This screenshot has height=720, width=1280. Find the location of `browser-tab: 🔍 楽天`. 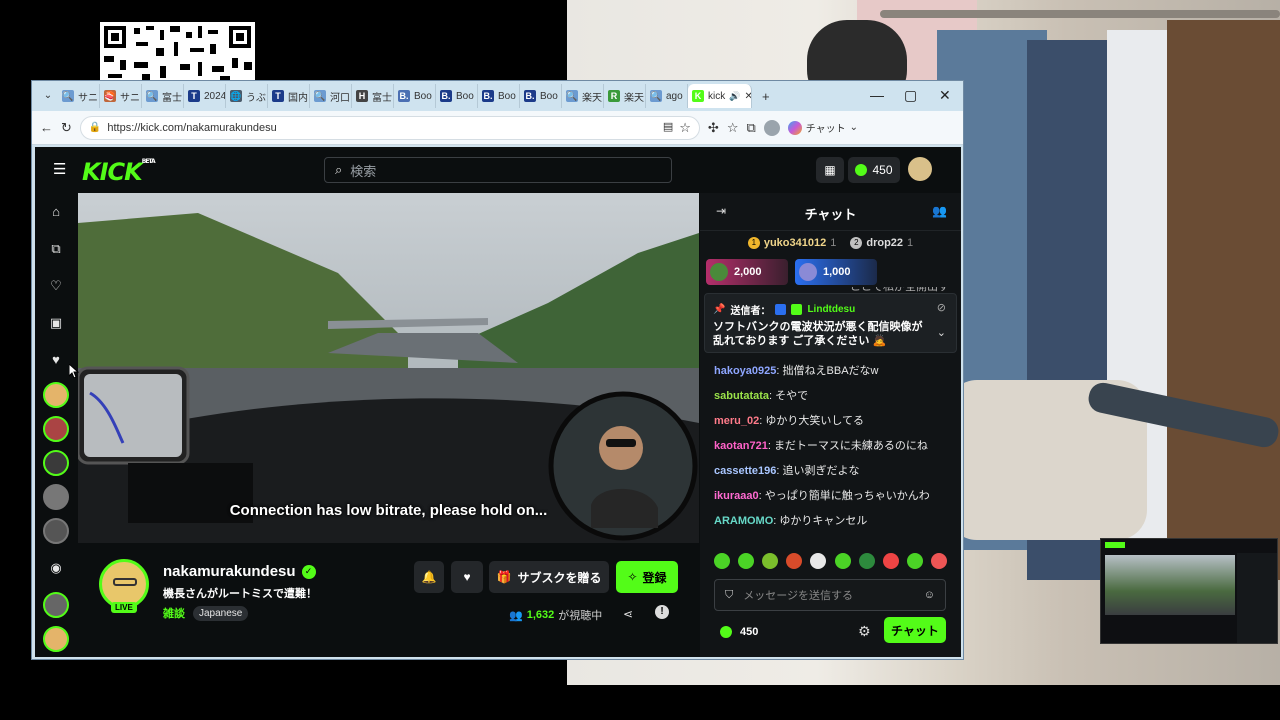

browser-tab: 🔍 楽天 is located at coordinates (583, 96).